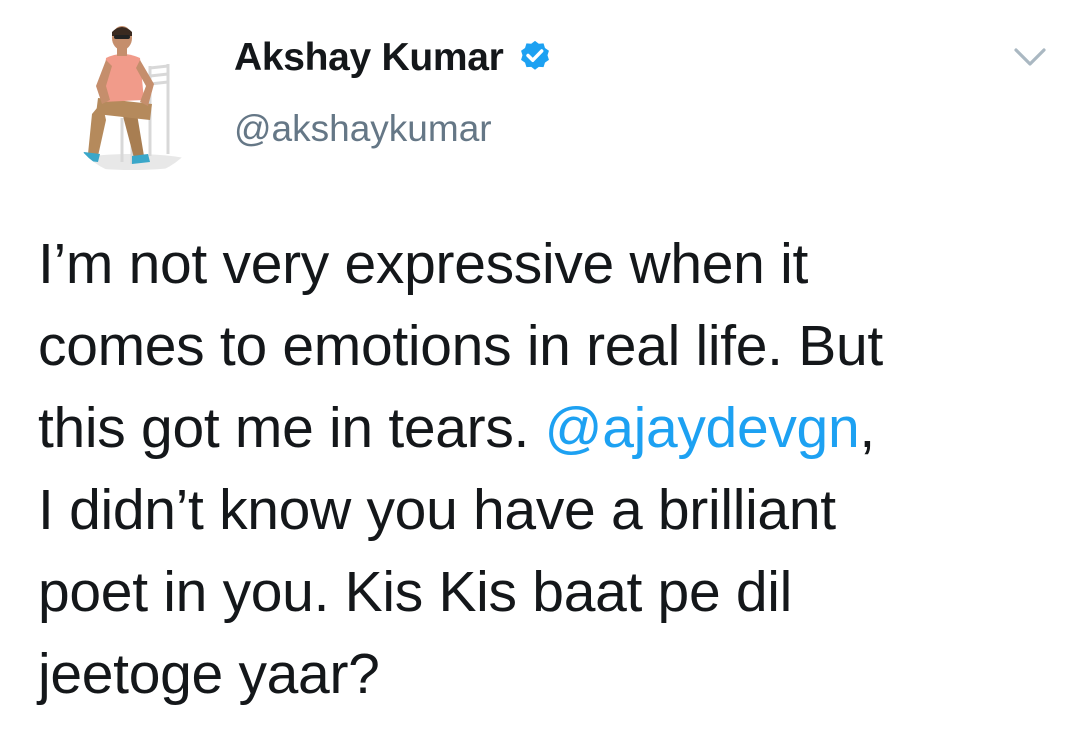 This screenshot has width=1078, height=738. I want to click on user-handle: @akshaykumar, so click(363, 129).